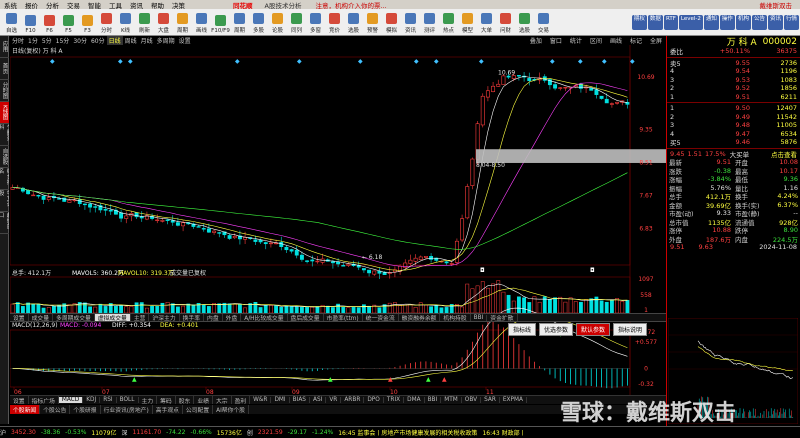 The image size is (800, 438). Describe the element at coordinates (63, 40) in the screenshot. I see `period-tab: 15分` at that location.